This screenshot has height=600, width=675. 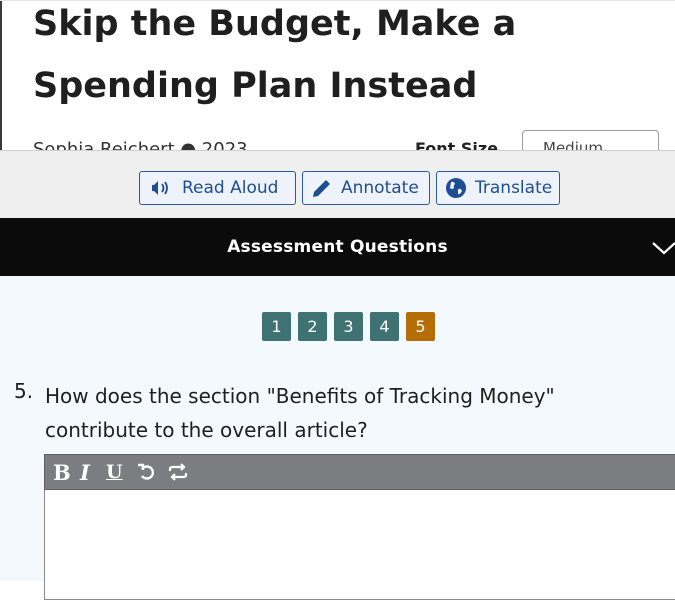 I want to click on italic-button: I, so click(x=85, y=472).